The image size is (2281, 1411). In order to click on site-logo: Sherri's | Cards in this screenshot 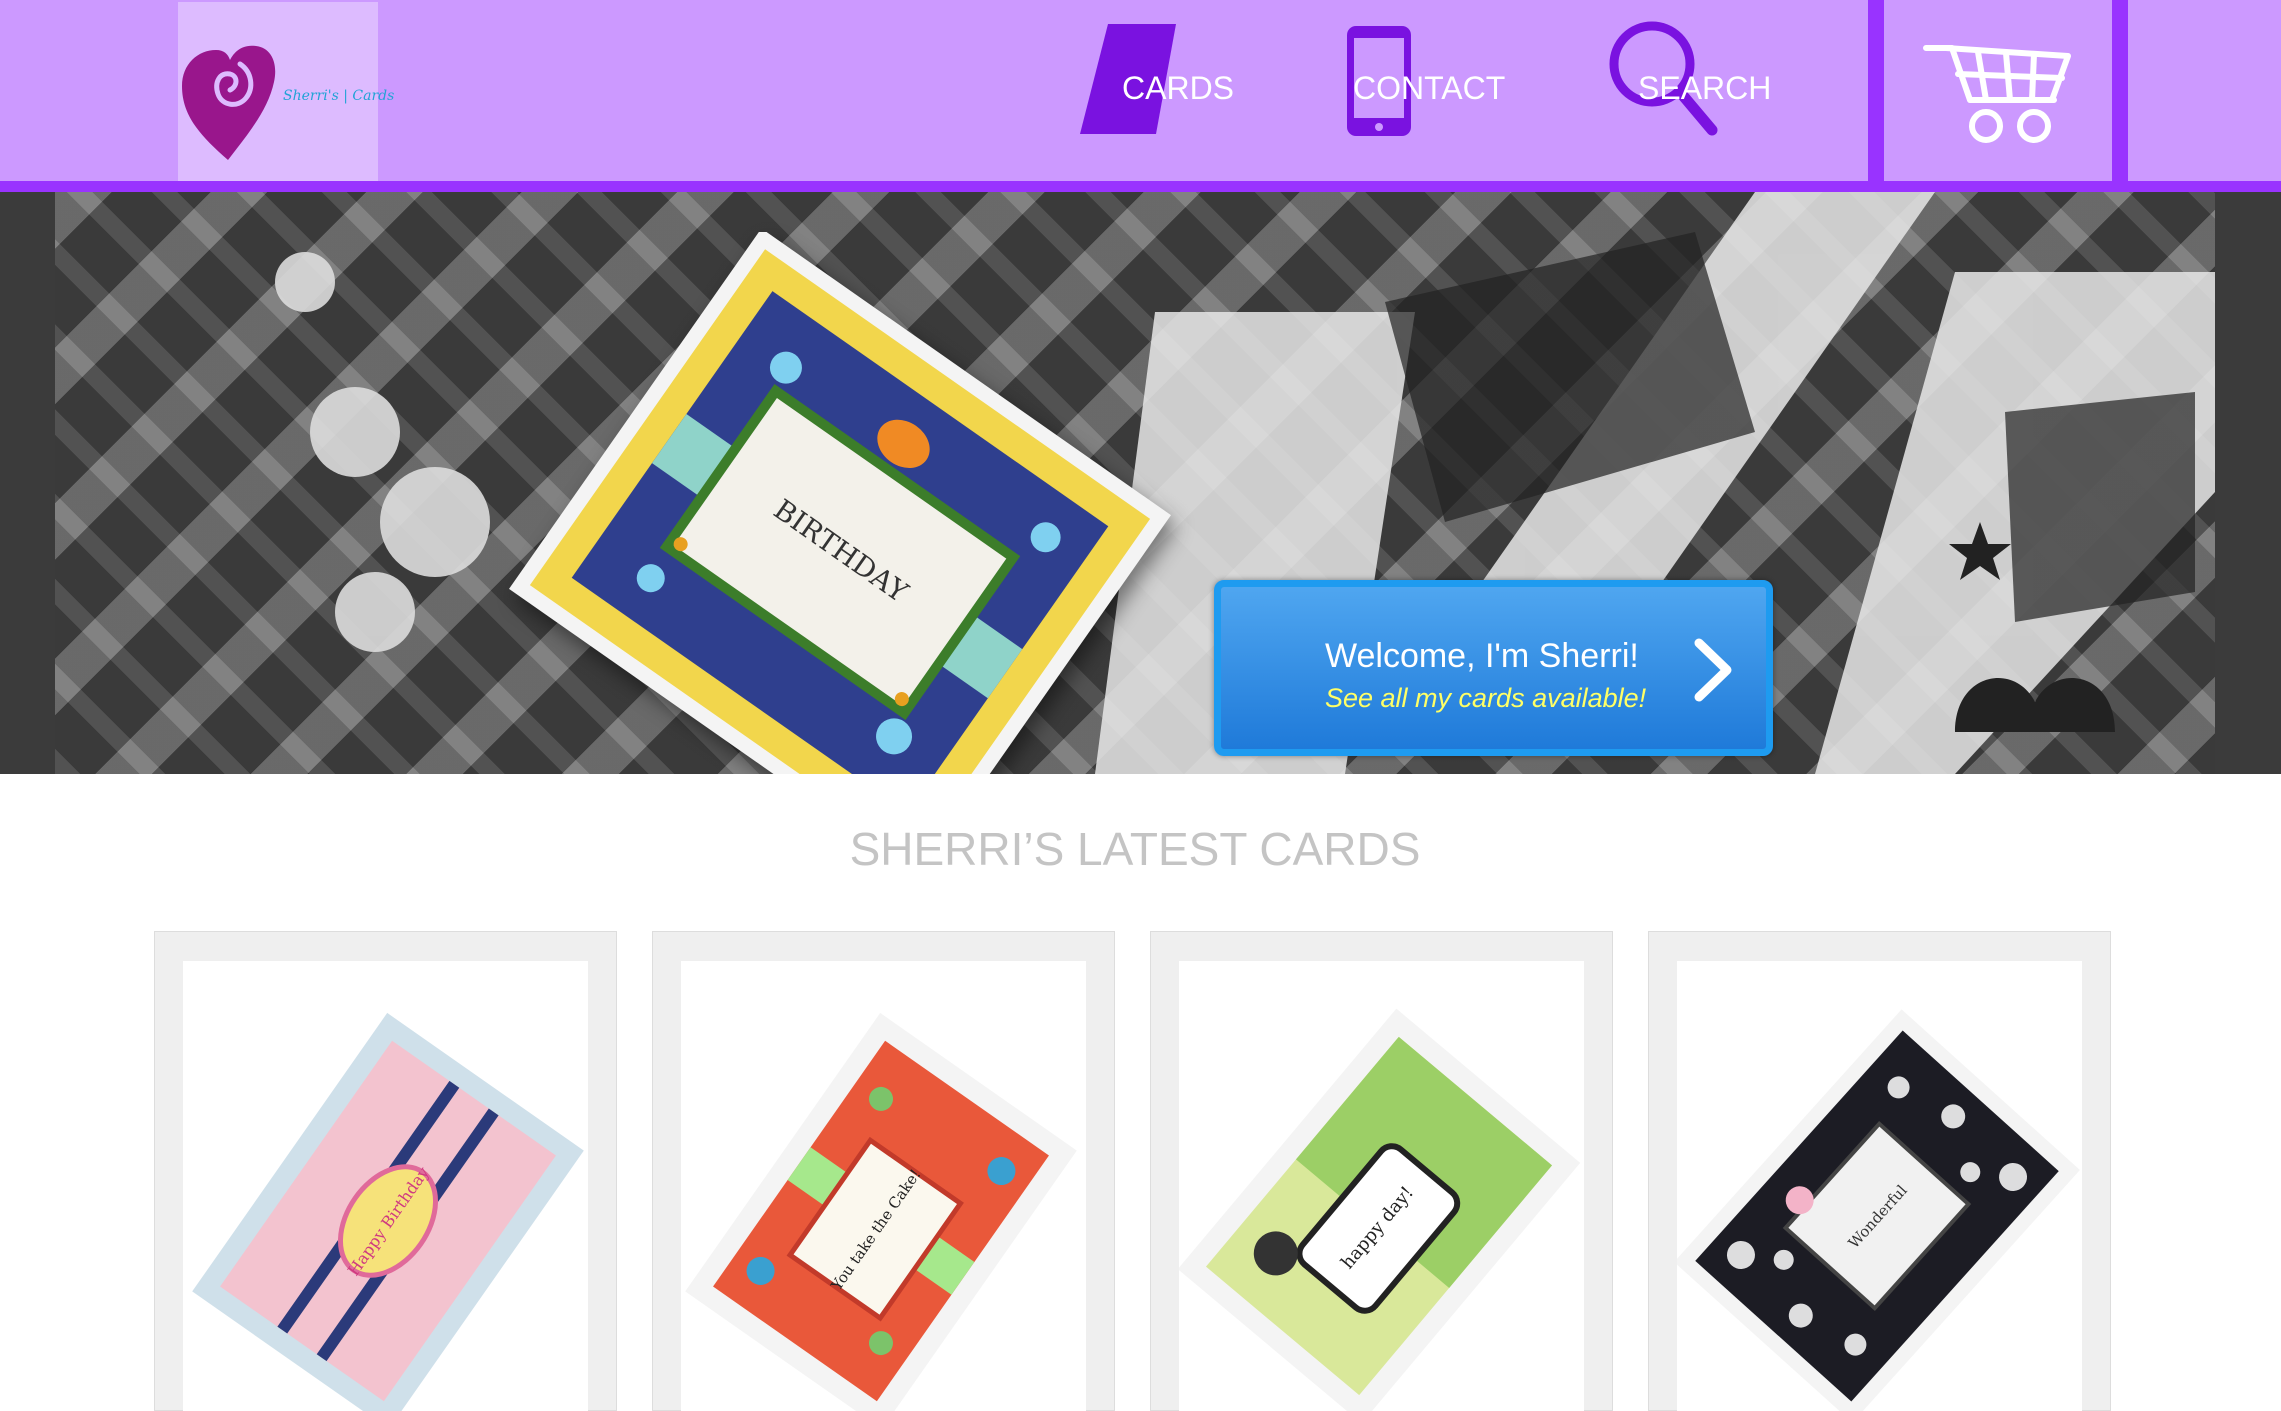, I will do `click(286, 91)`.